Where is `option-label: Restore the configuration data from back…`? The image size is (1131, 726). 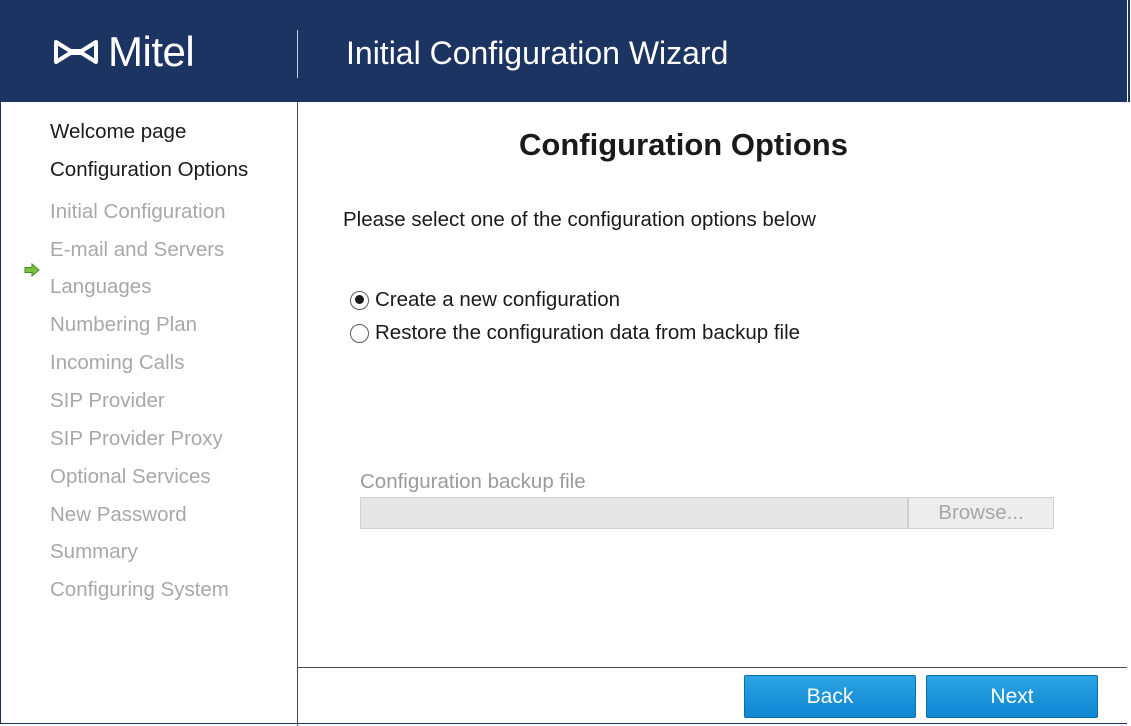
option-label: Restore the configuration data from back… is located at coordinates (587, 333).